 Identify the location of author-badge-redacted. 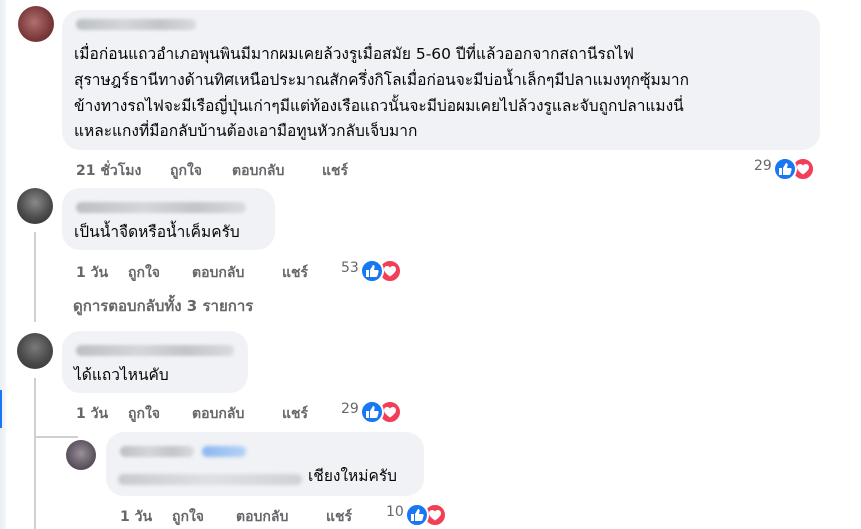
(224, 451).